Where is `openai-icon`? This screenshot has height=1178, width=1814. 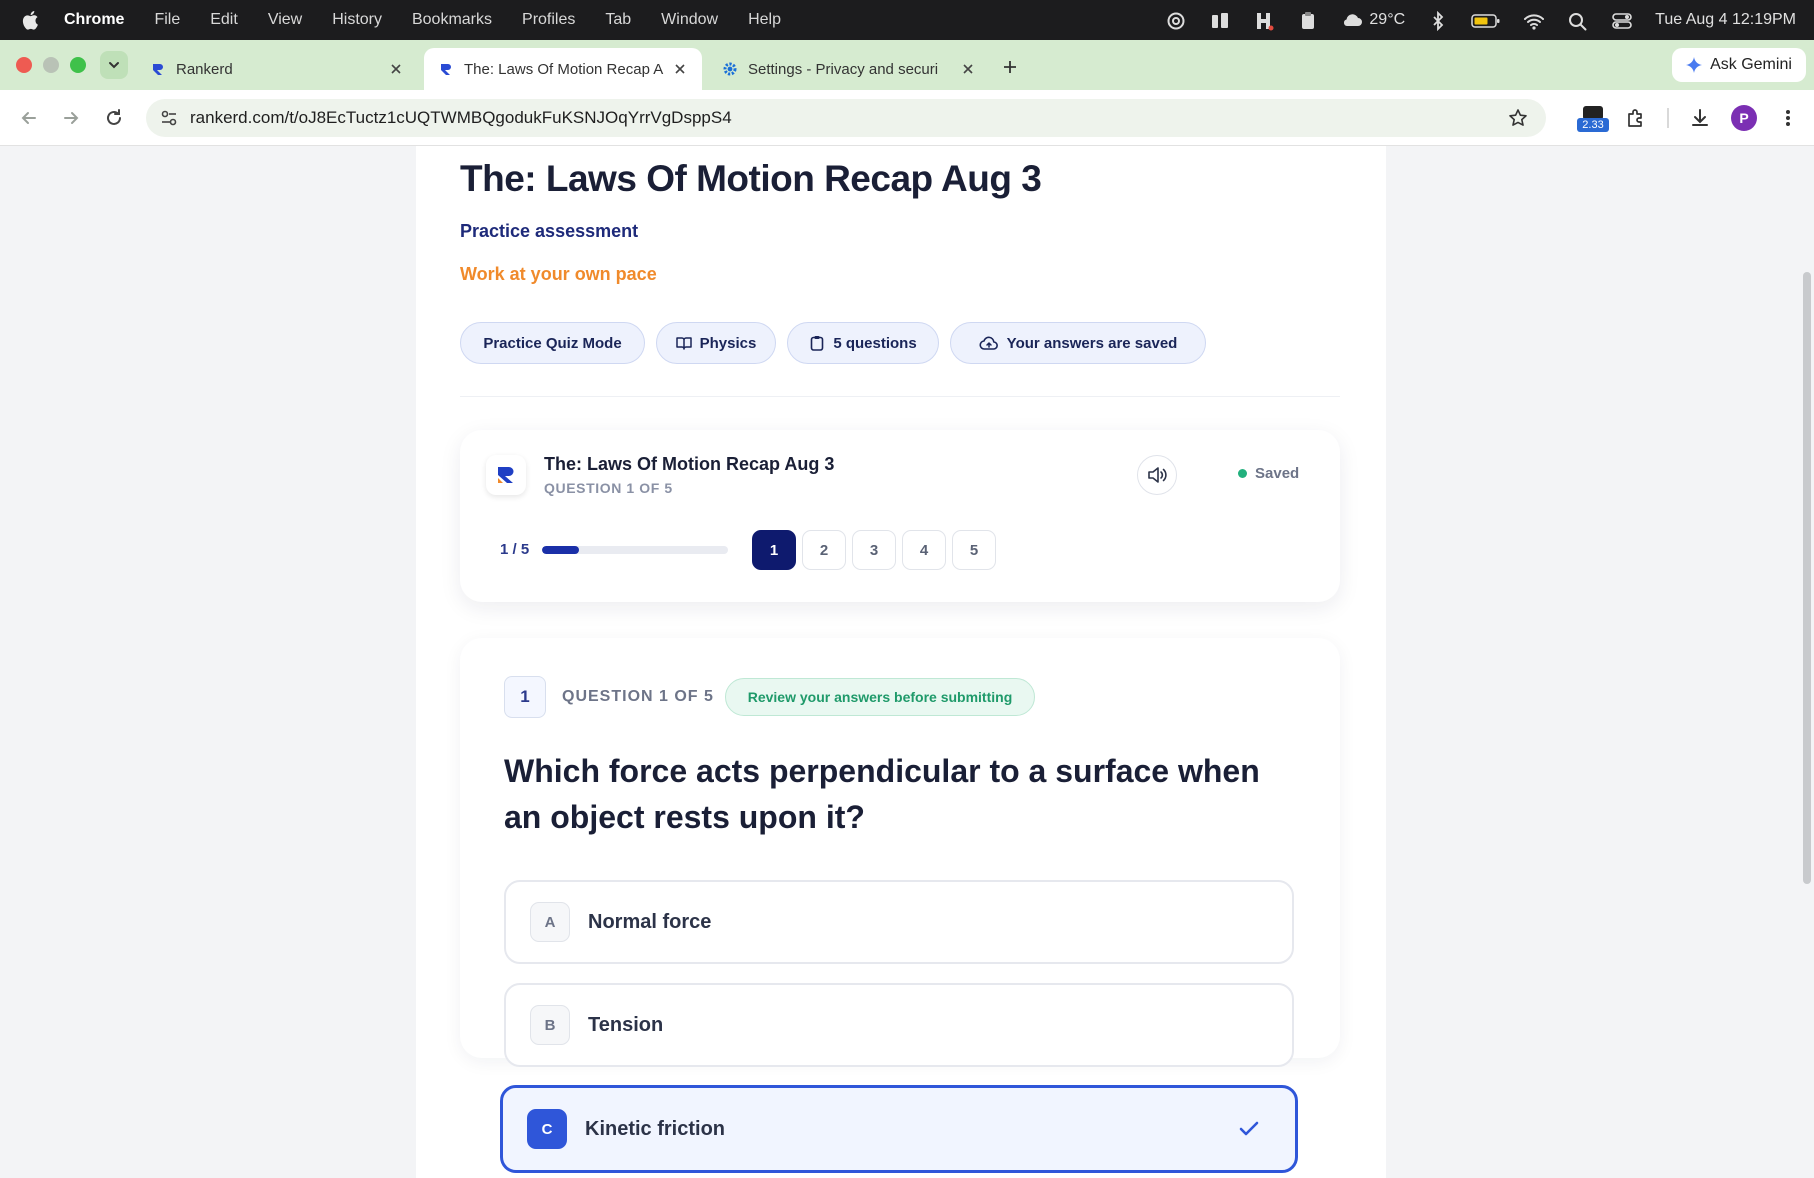
openai-icon is located at coordinates (1176, 20).